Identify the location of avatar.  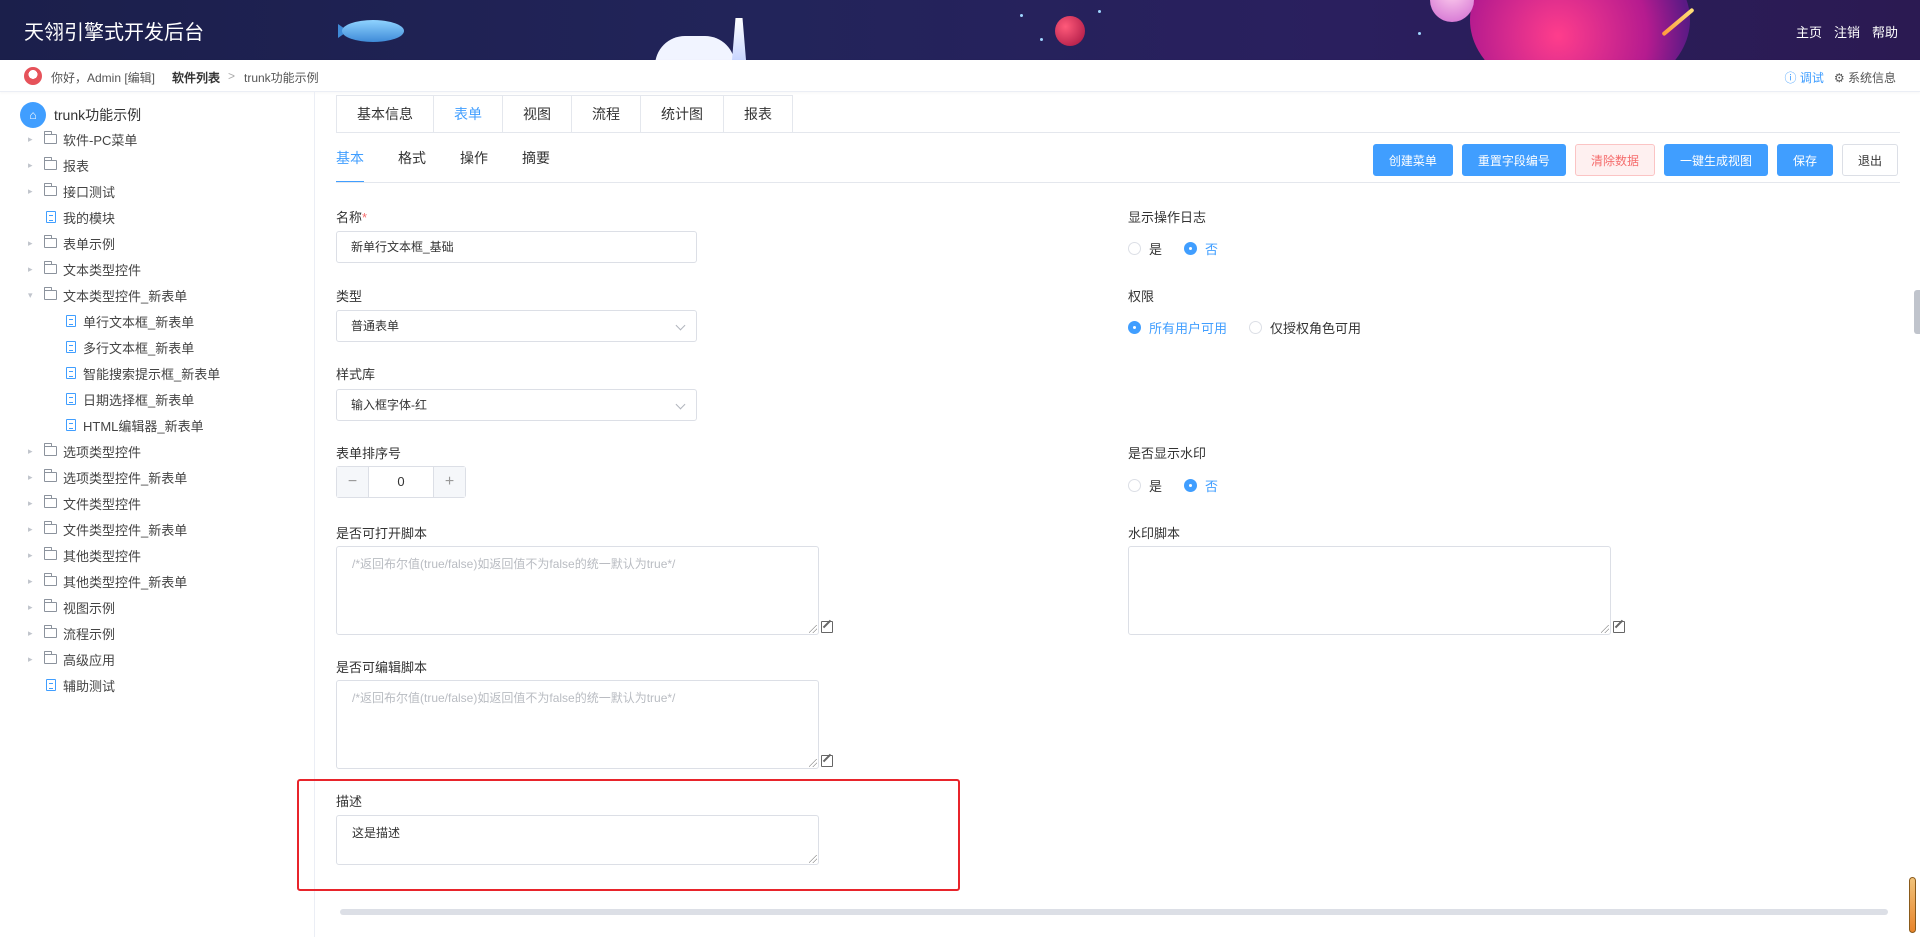
(33, 76).